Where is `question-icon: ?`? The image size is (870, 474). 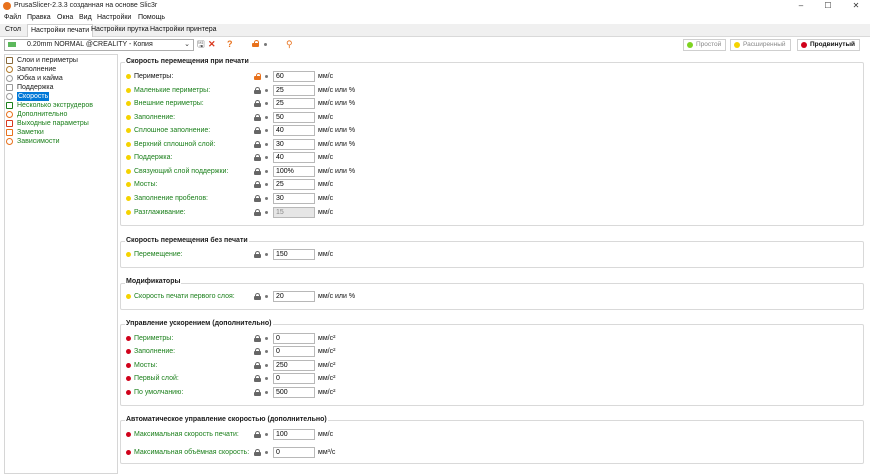
question-icon: ? is located at coordinates (230, 44).